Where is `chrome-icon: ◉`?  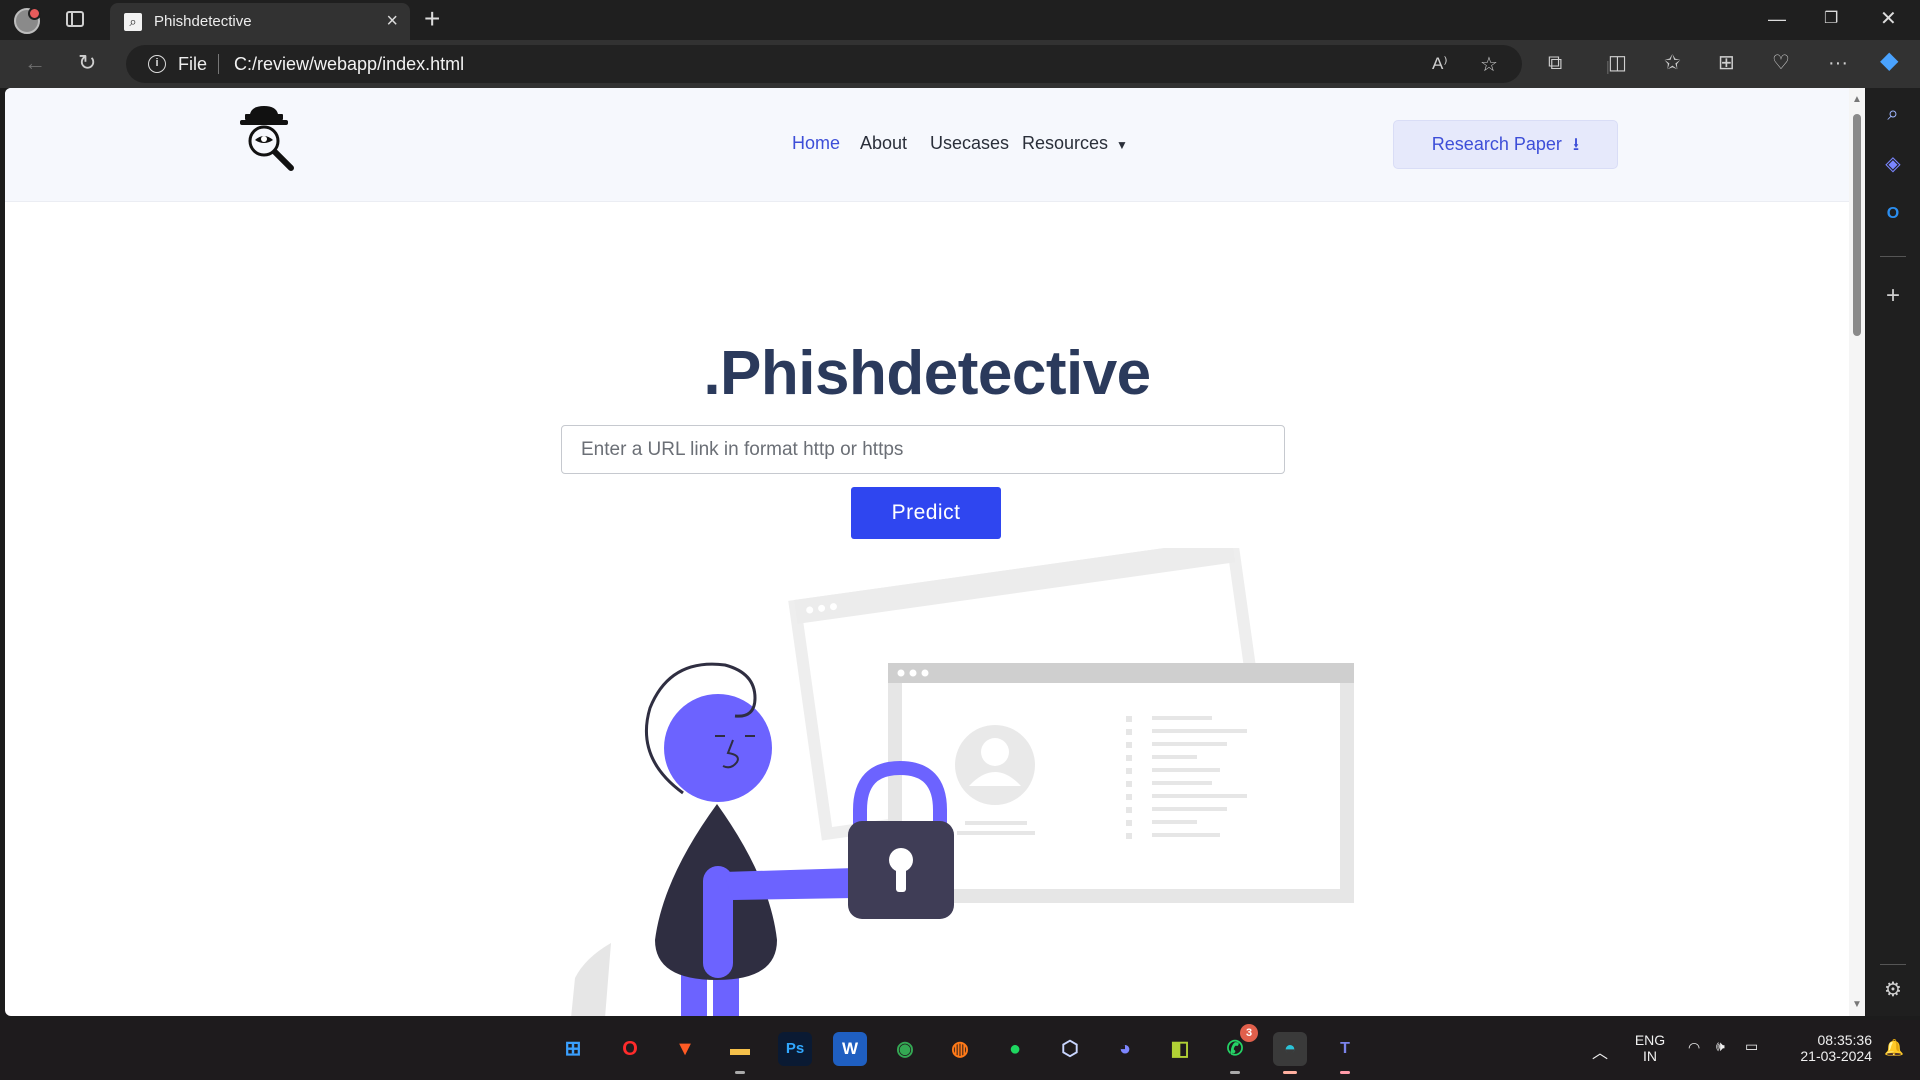
chrome-icon: ◉ is located at coordinates (905, 1049).